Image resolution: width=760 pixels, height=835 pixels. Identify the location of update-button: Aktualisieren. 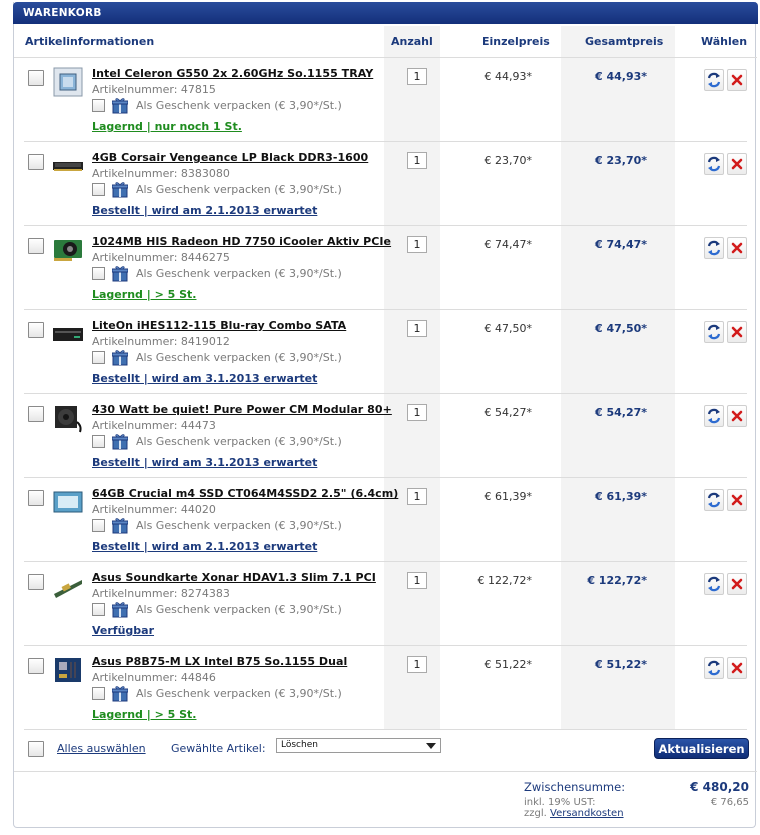
(701, 748).